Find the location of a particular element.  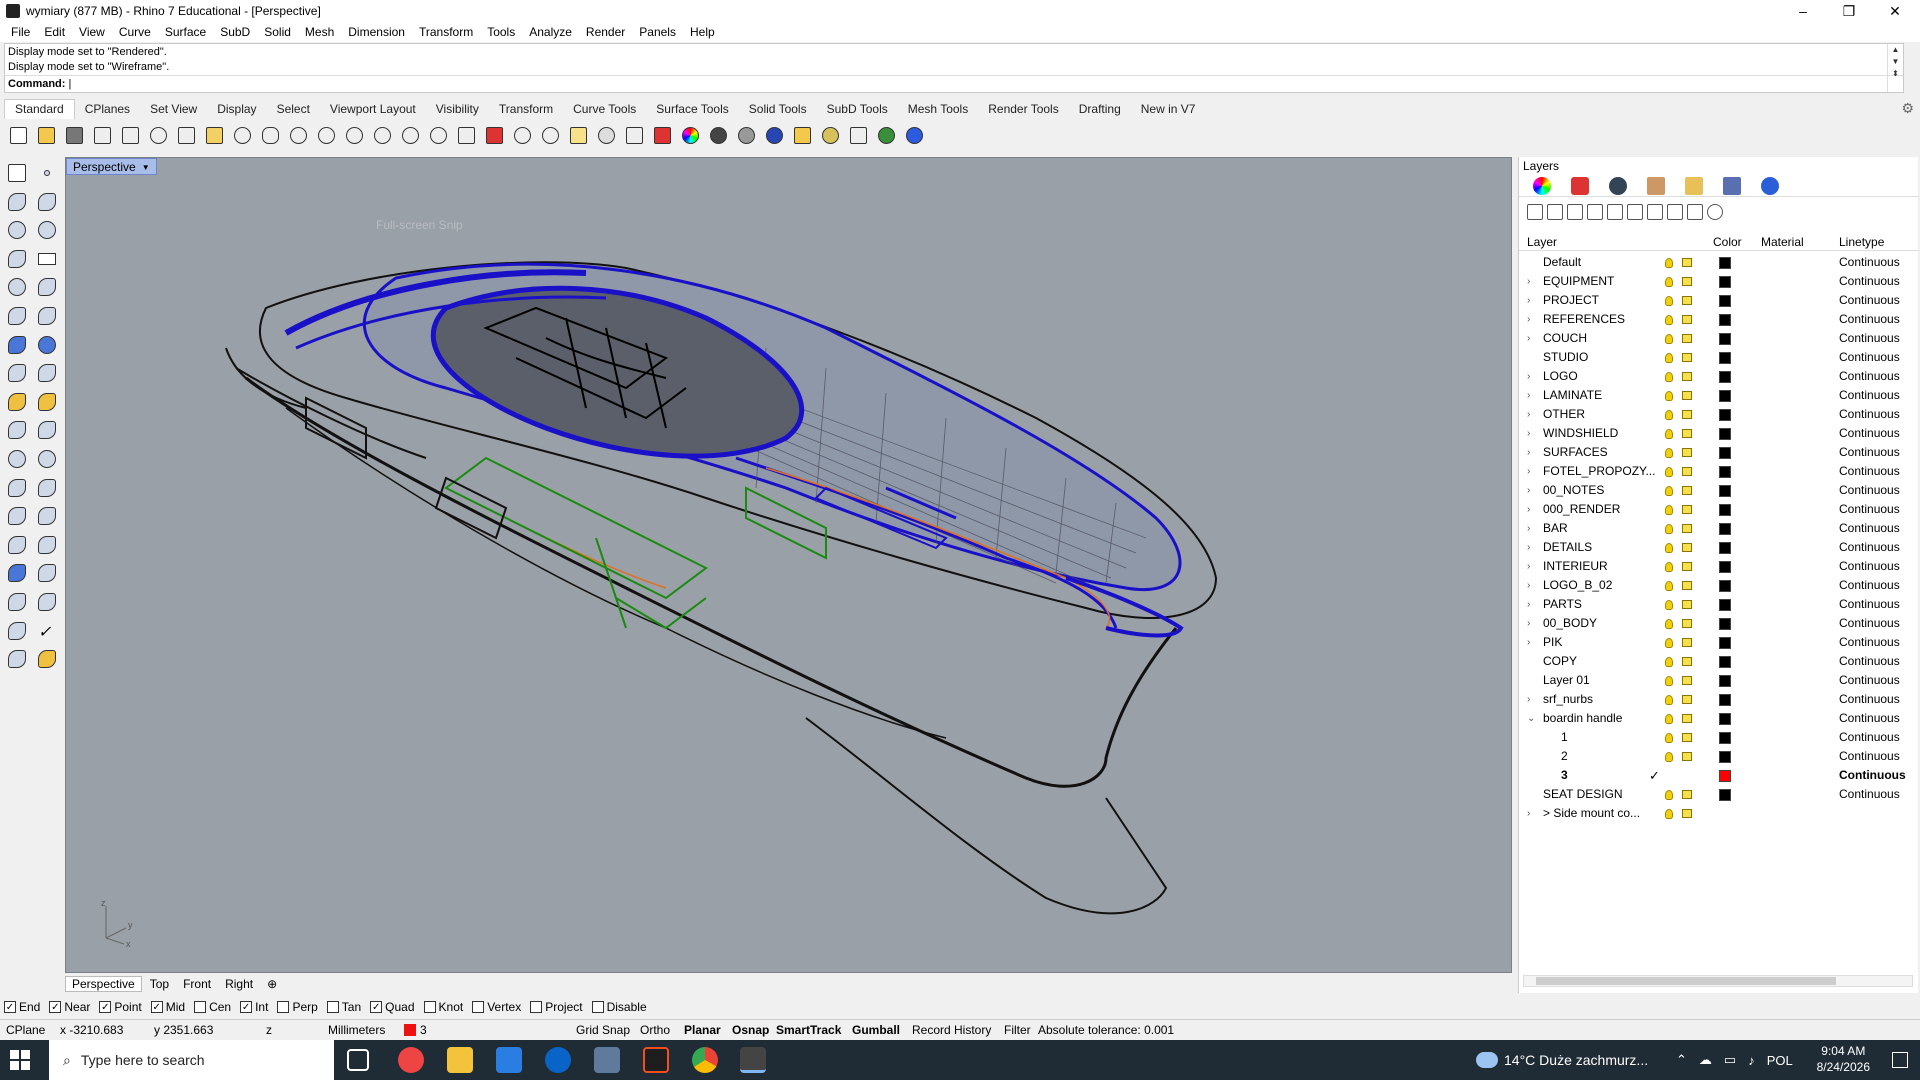

polyline-icon is located at coordinates (17, 202).